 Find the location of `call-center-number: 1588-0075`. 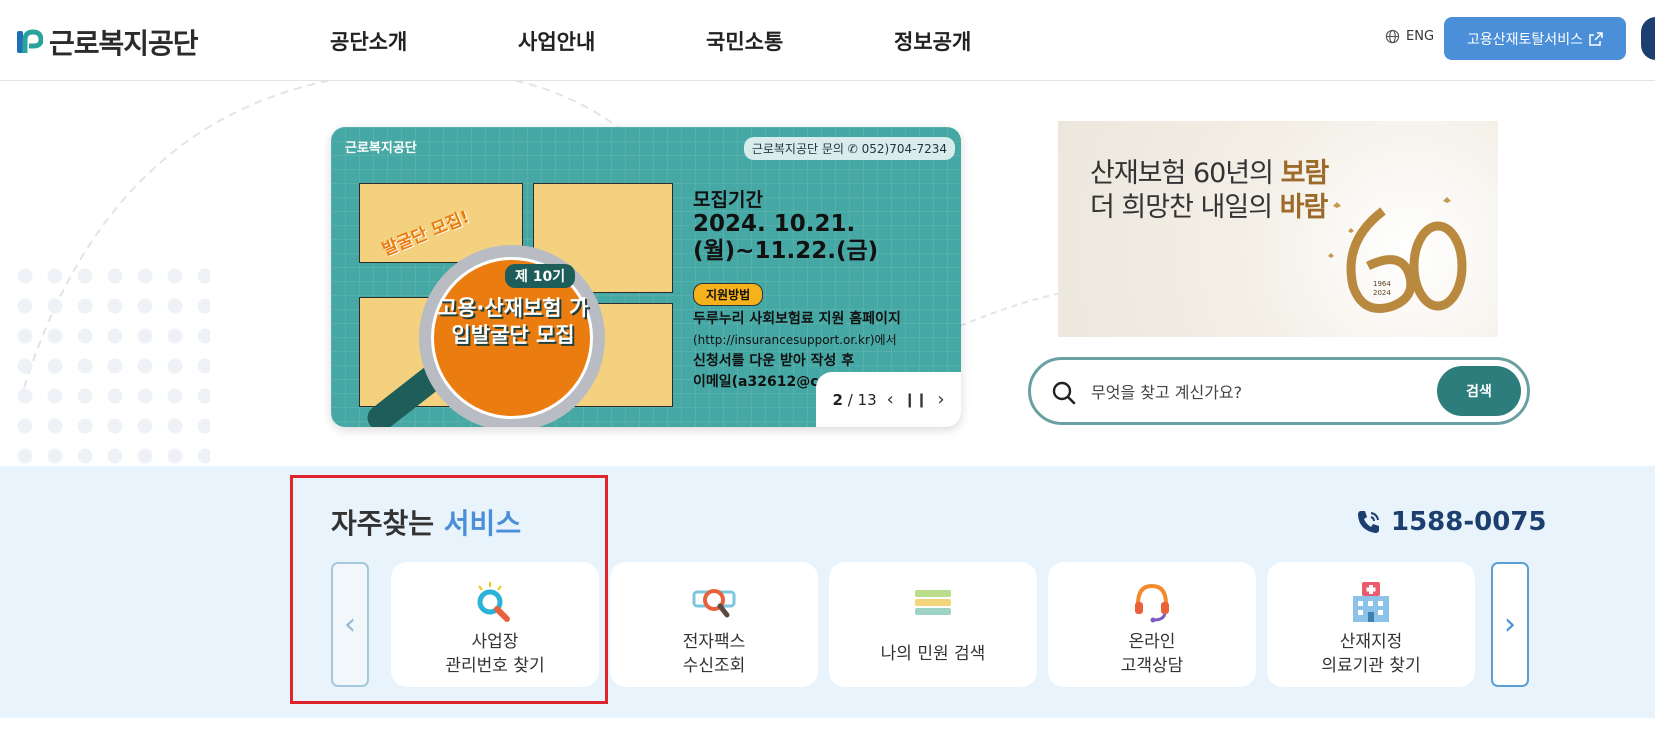

call-center-number: 1588-0075 is located at coordinates (1469, 522).